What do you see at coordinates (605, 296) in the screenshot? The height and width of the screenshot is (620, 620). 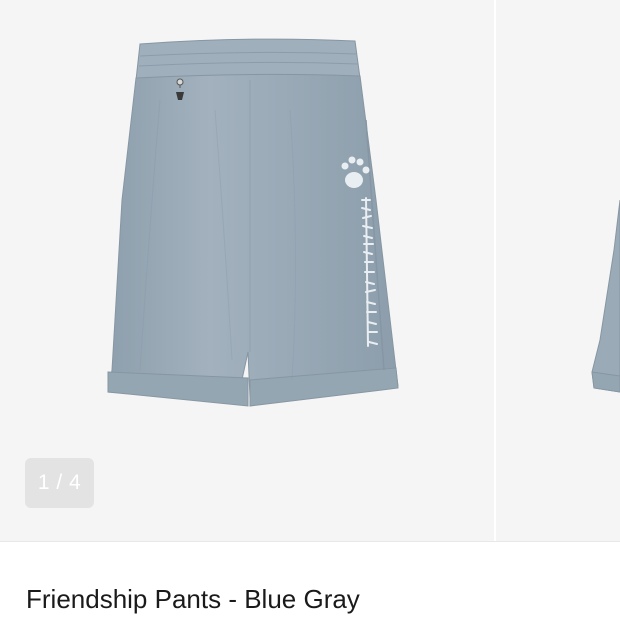 I see `product-photo-shorts-next` at bounding box center [605, 296].